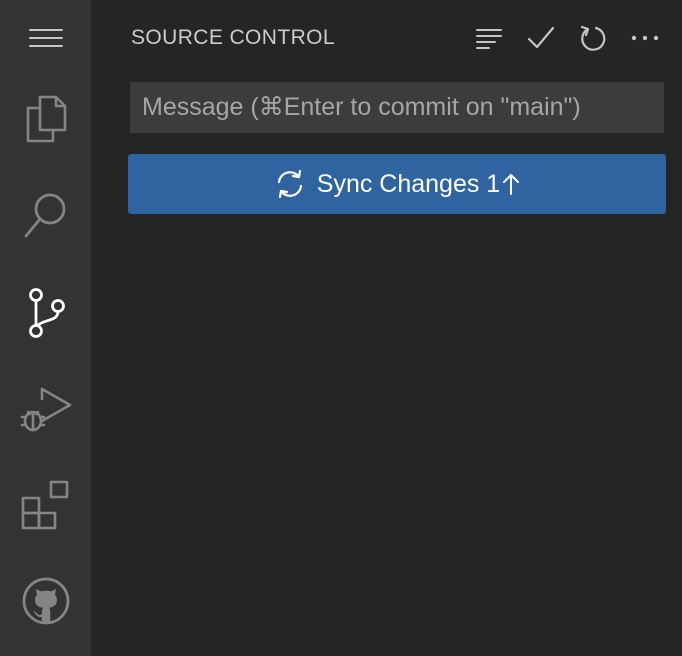 The width and height of the screenshot is (682, 656). I want to click on sync-changes-button: Sync Changes 1, so click(397, 184).